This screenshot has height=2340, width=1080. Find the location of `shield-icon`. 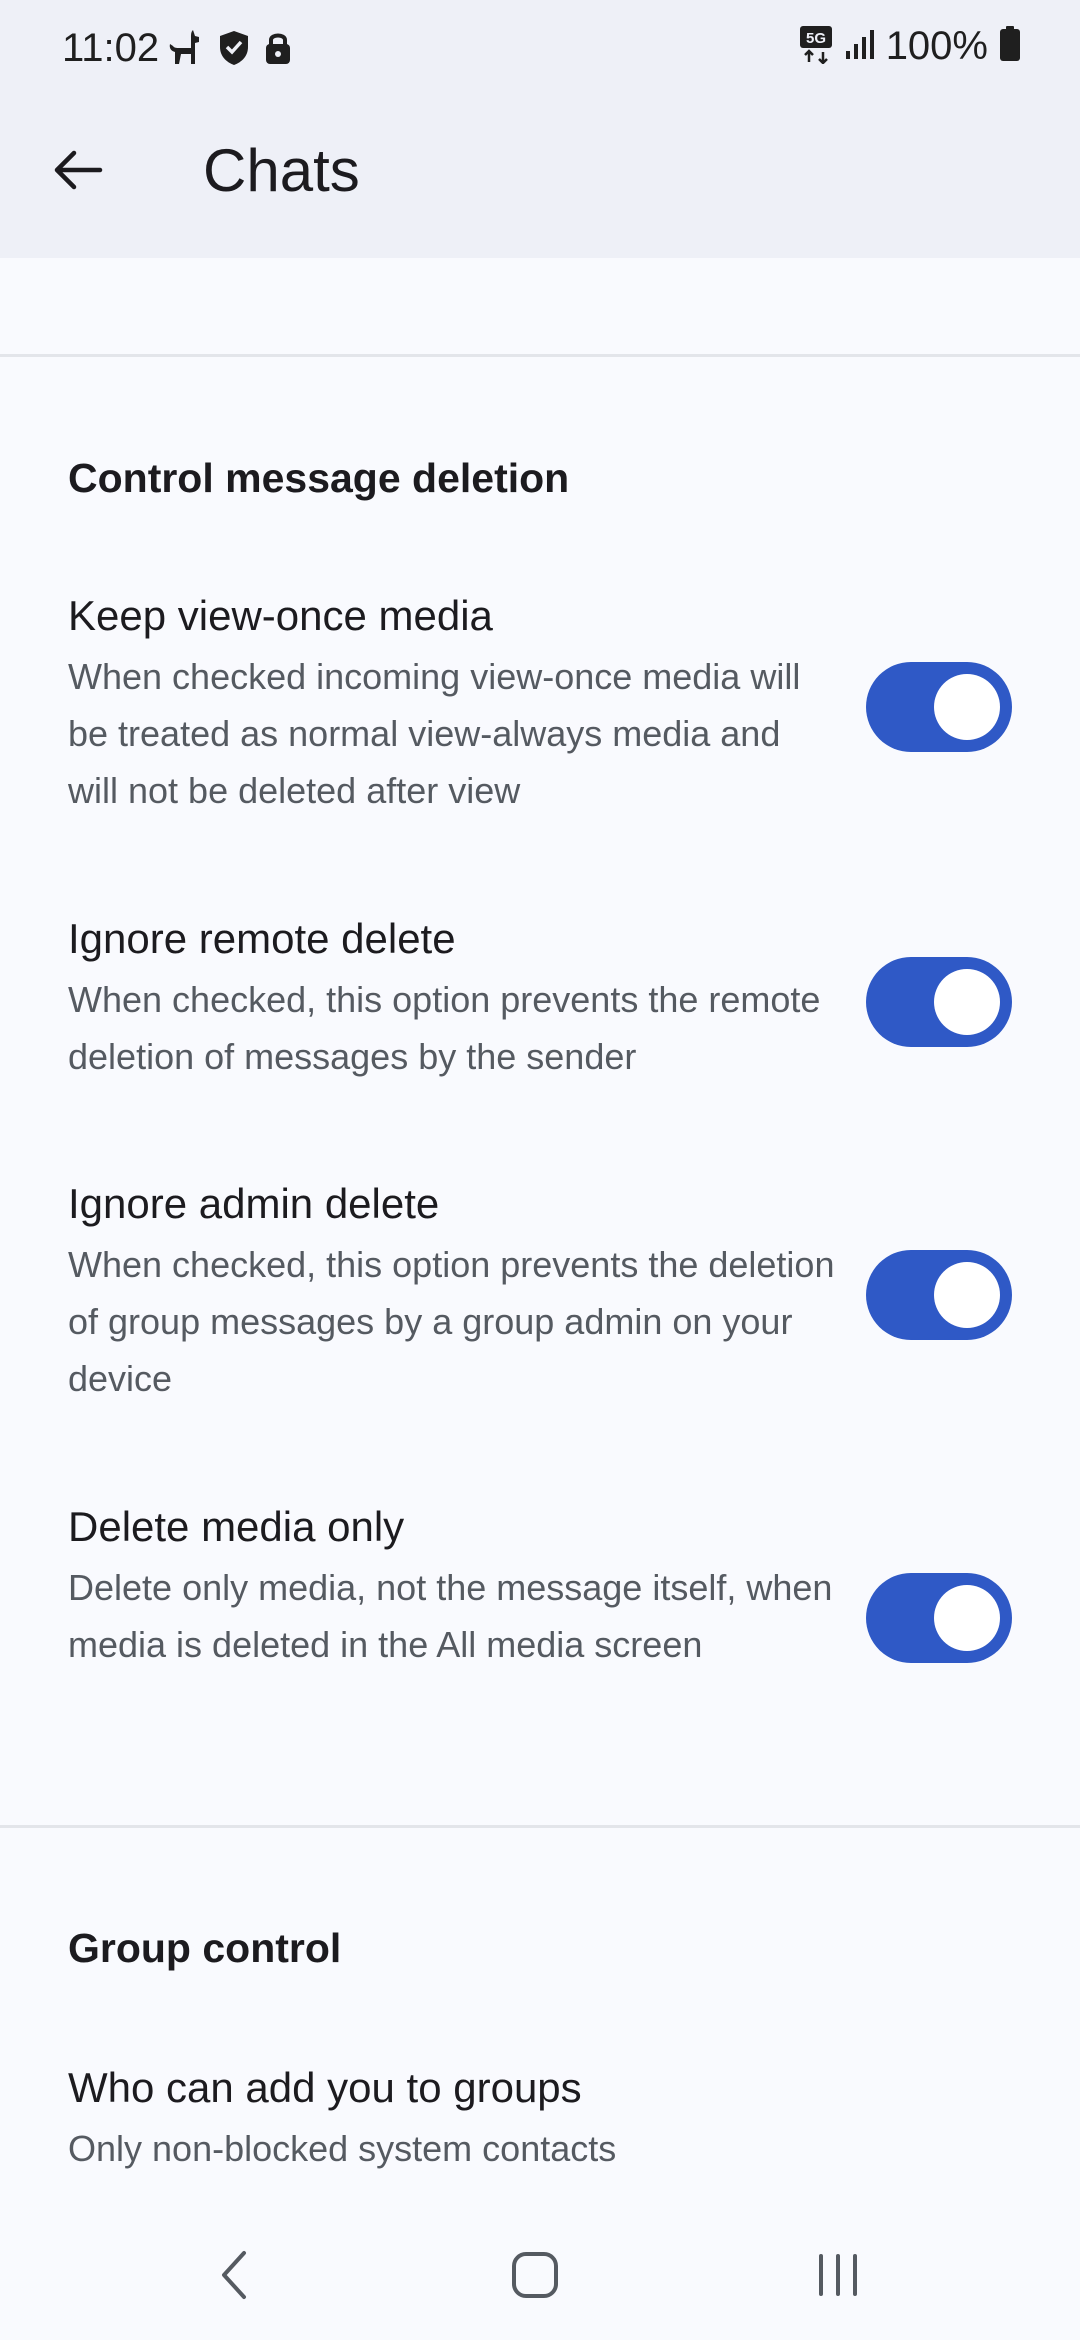

shield-icon is located at coordinates (234, 50).